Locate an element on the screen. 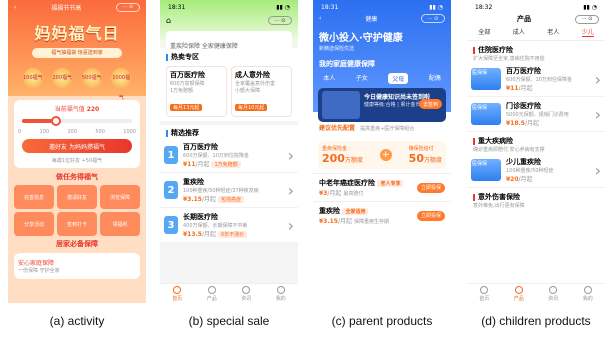 The image size is (615, 339). checkin-button: 去签到 is located at coordinates (430, 104).